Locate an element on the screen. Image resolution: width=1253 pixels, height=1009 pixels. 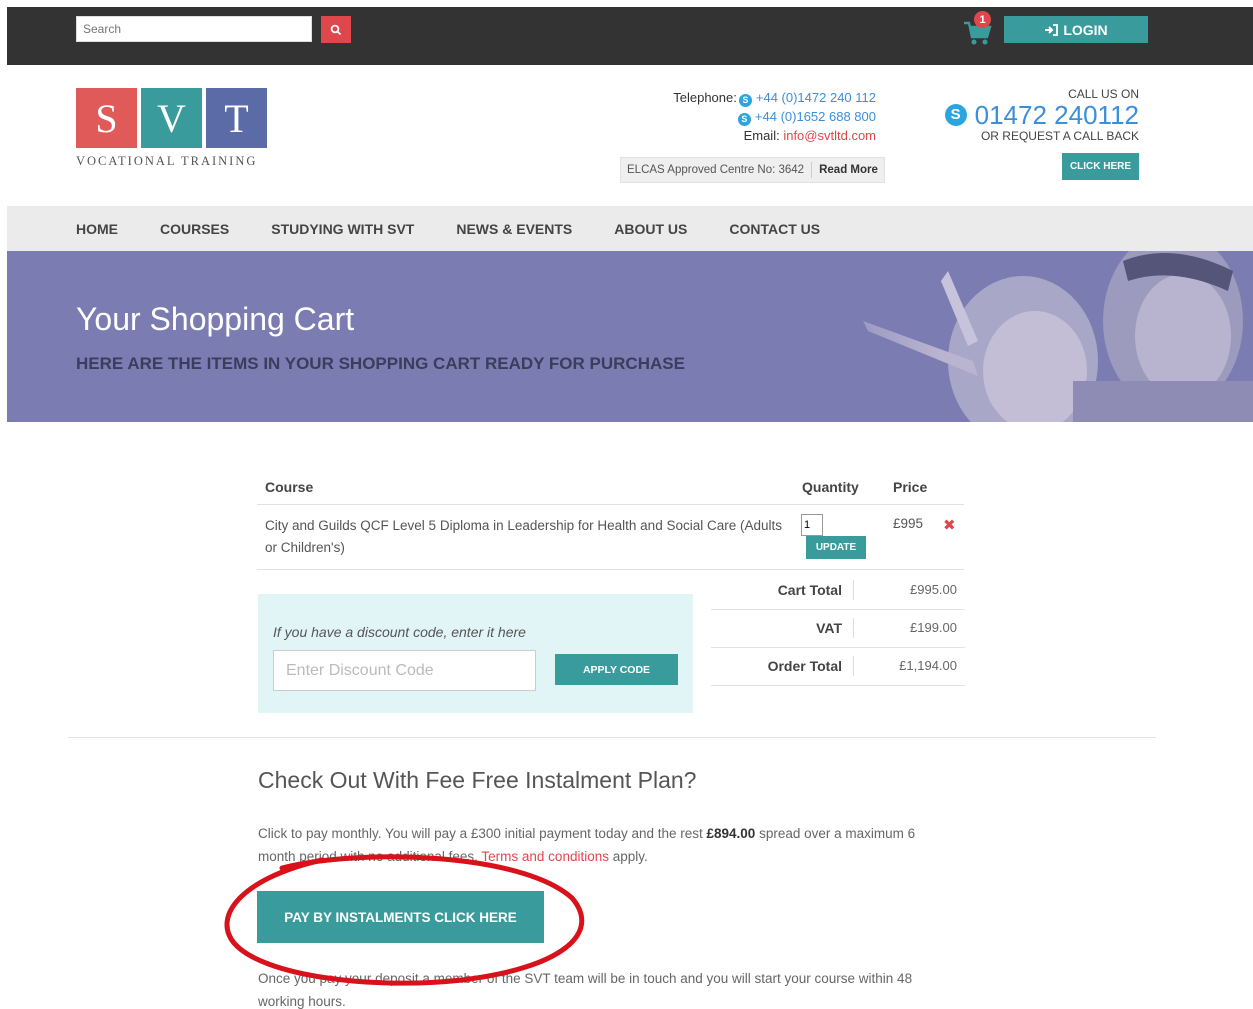
logo-tile-v: V is located at coordinates (171, 118).